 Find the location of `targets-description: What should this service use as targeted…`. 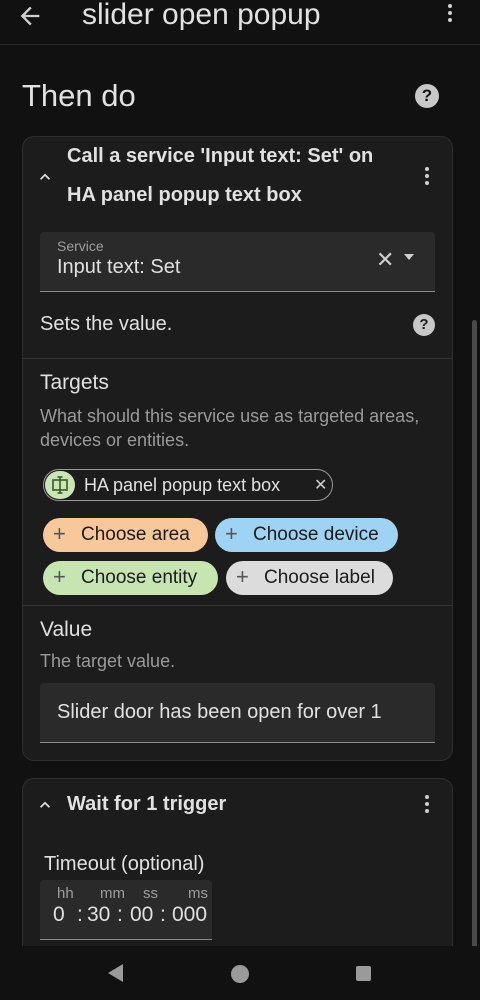

targets-description: What should this service use as targeted… is located at coordinates (230, 428).